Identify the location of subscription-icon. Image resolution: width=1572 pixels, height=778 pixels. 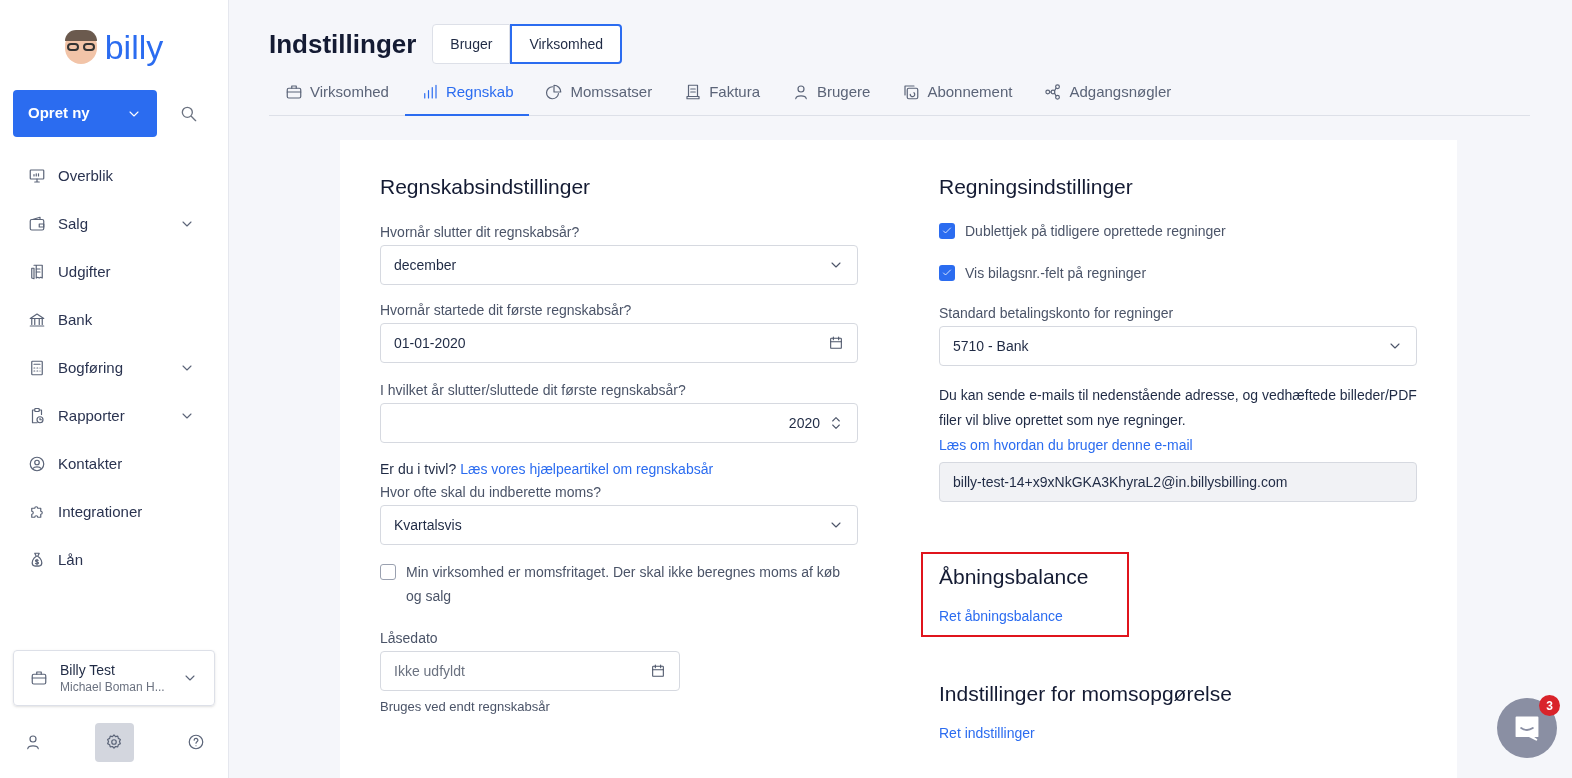
(911, 92).